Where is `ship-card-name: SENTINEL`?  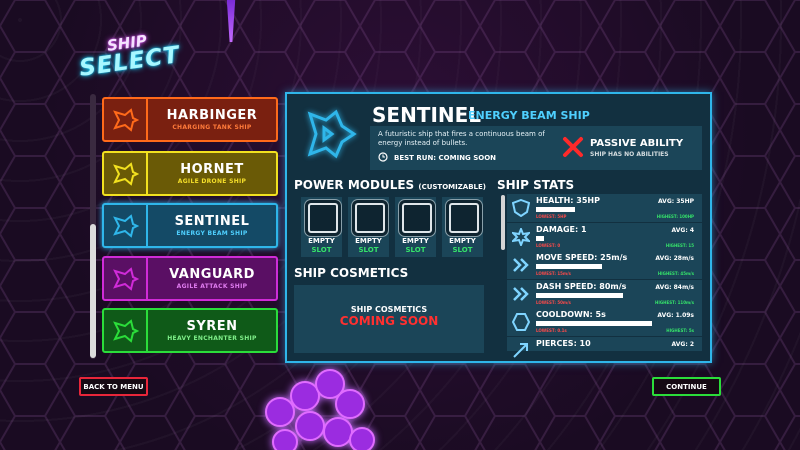 ship-card-name: SENTINEL is located at coordinates (212, 221).